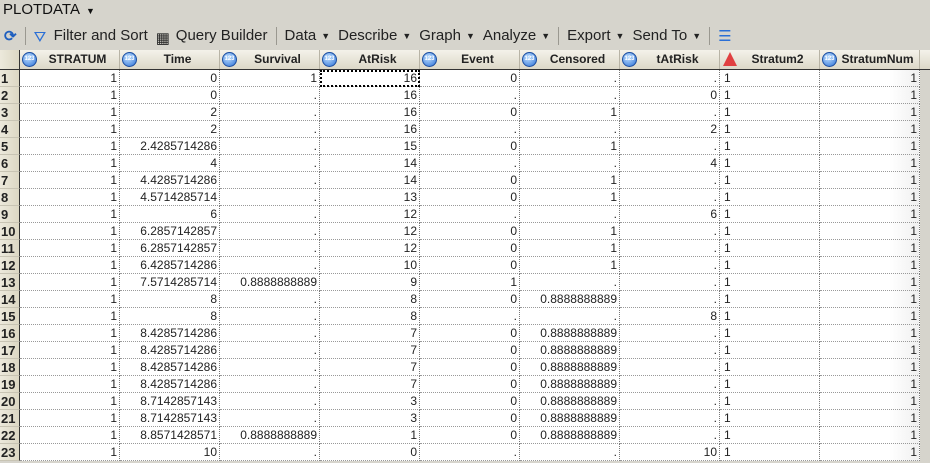 The height and width of the screenshot is (463, 930). Describe the element at coordinates (170, 59) in the screenshot. I see `column-header: 123 Time` at that location.